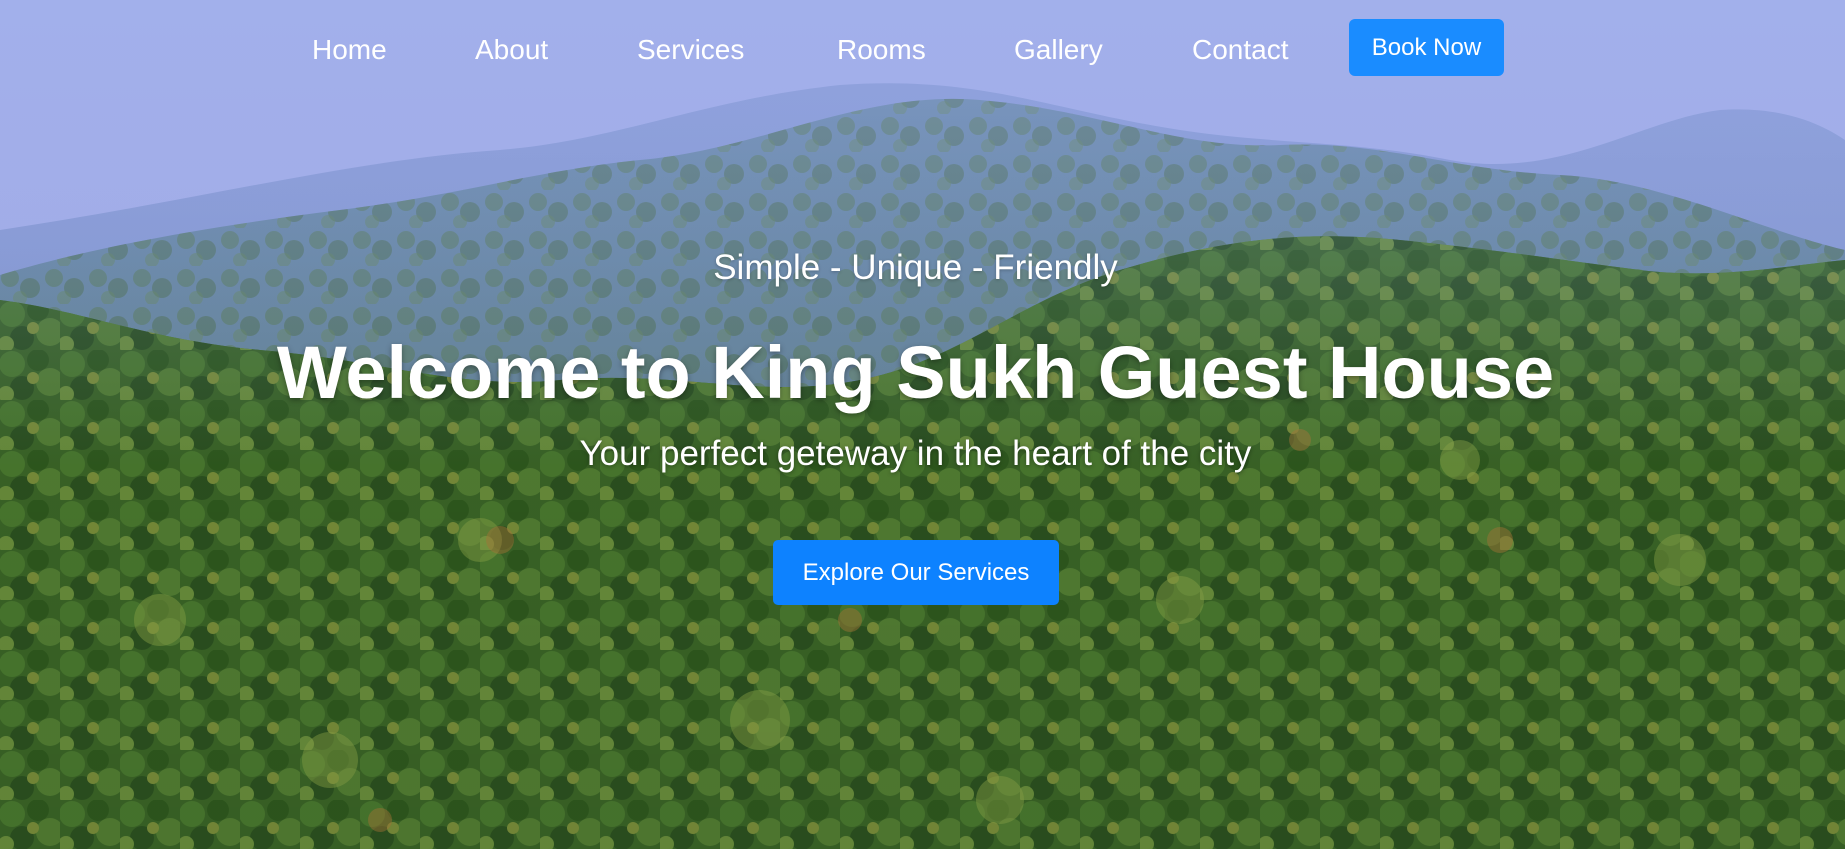  Describe the element at coordinates (690, 50) in the screenshot. I see `nav-link-services: Services` at that location.